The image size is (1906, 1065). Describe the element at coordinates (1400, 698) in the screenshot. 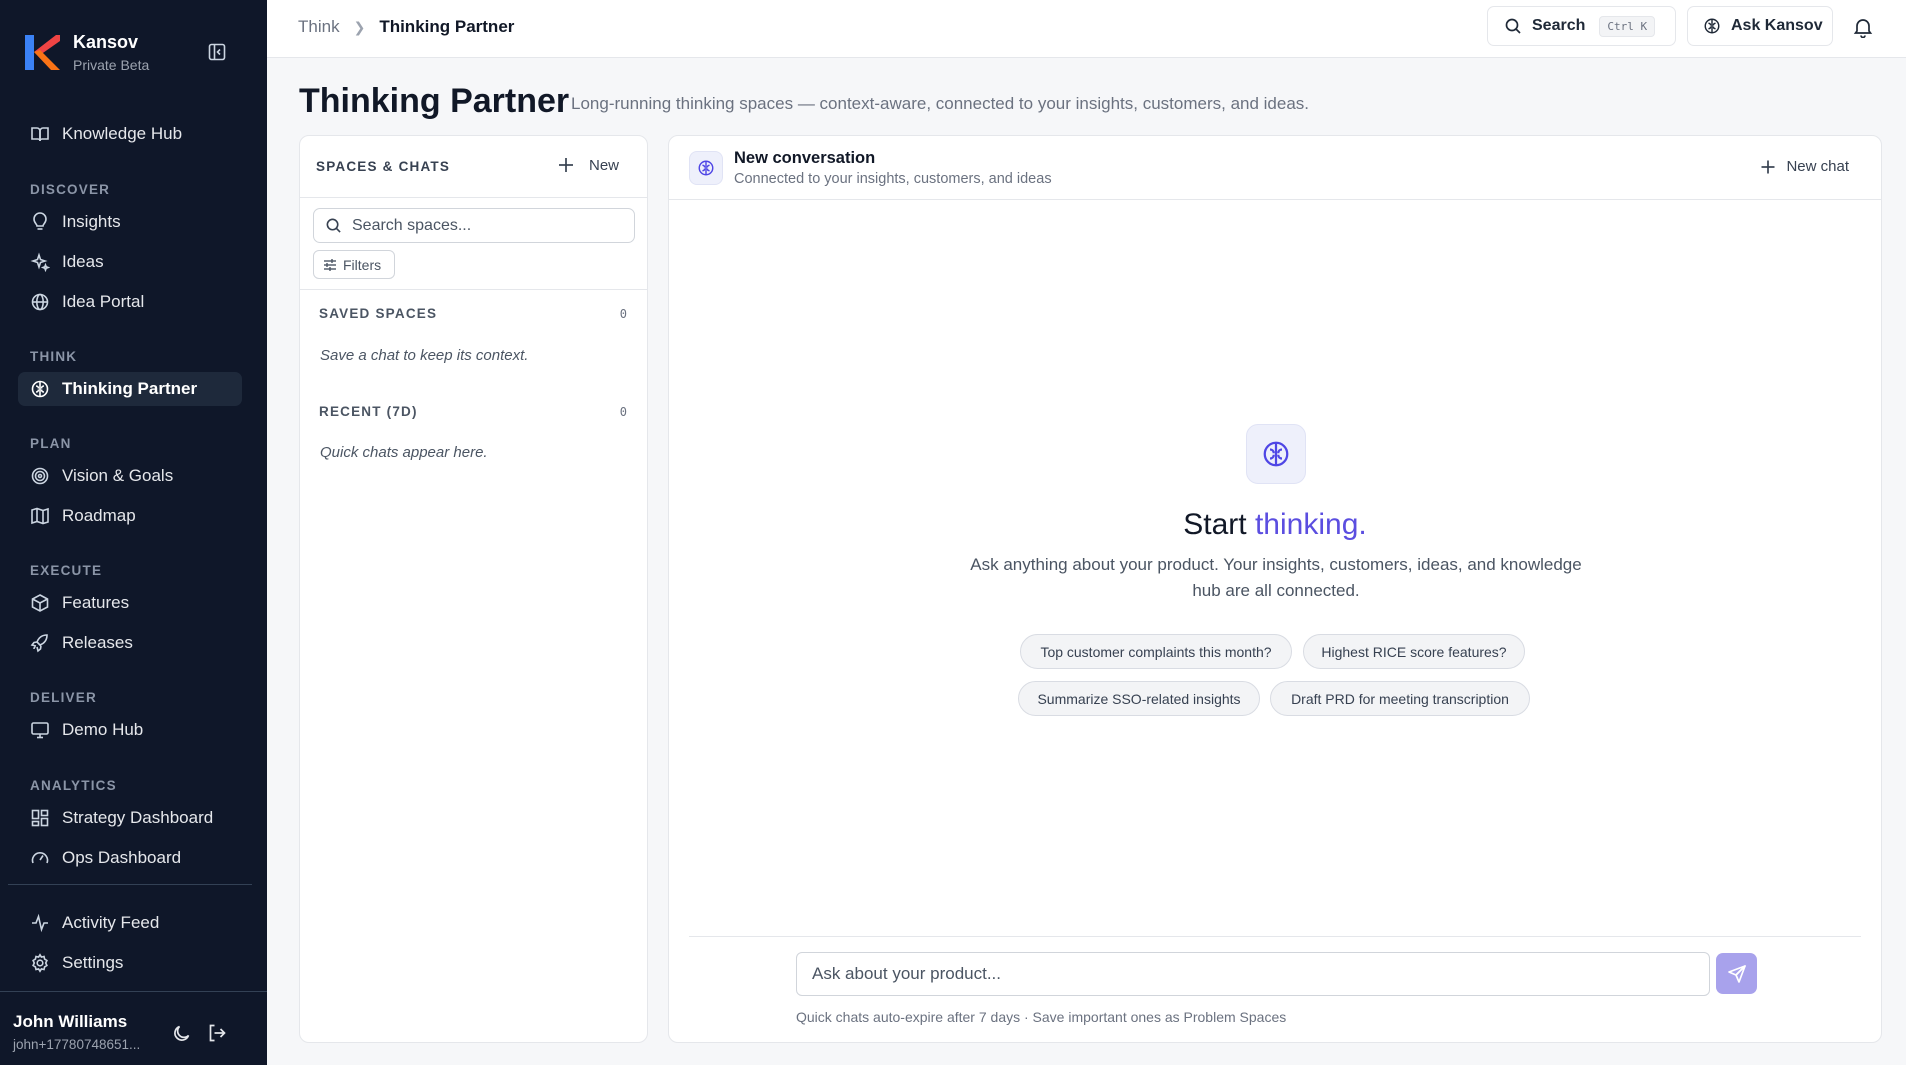

I see `suggestion-chip: Draft PRD for meeting transcription` at that location.